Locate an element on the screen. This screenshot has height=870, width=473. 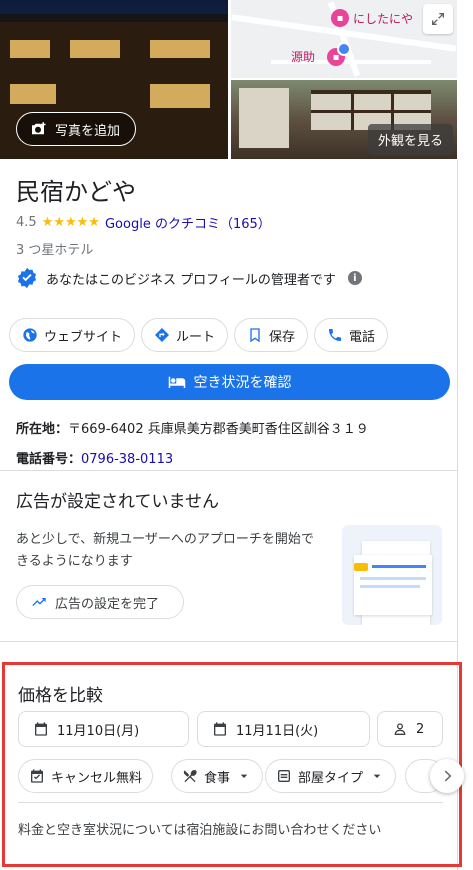
chevron-right-icon is located at coordinates (448, 776).